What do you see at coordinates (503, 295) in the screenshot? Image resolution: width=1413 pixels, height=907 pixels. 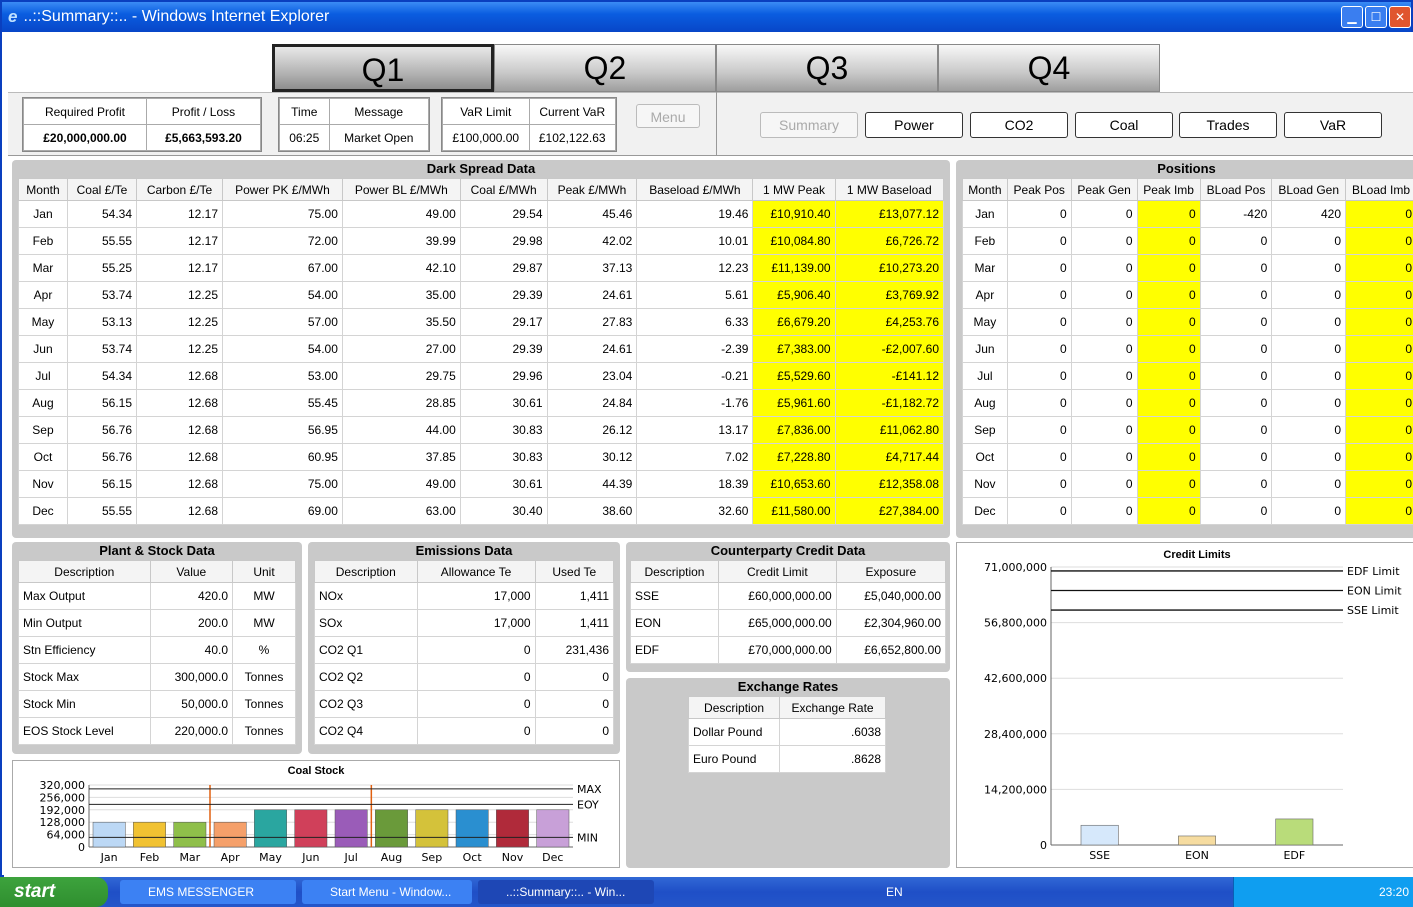 I see `dark_spread-cell: 29.39` at bounding box center [503, 295].